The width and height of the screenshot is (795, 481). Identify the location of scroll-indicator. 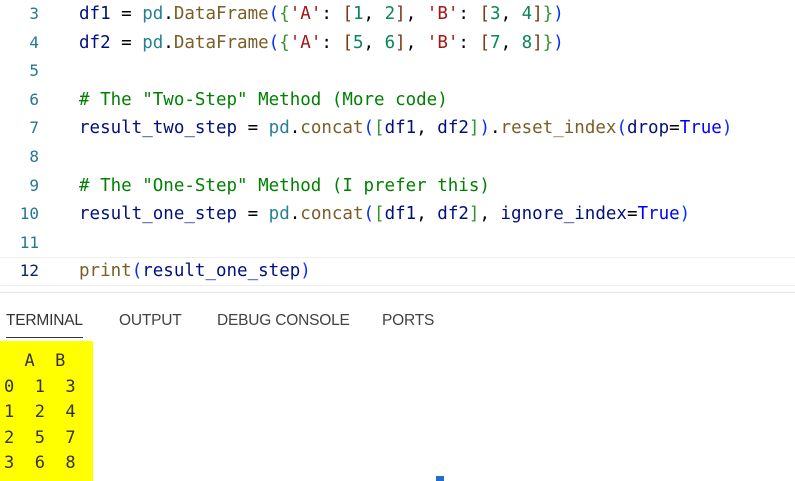
(440, 478).